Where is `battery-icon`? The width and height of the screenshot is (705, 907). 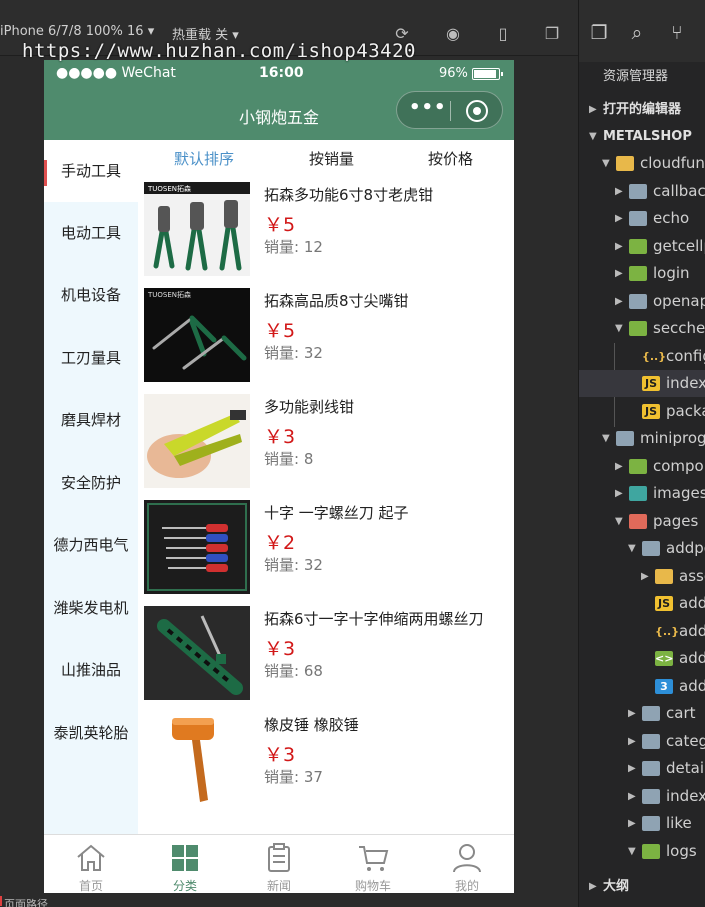 battery-icon is located at coordinates (487, 74).